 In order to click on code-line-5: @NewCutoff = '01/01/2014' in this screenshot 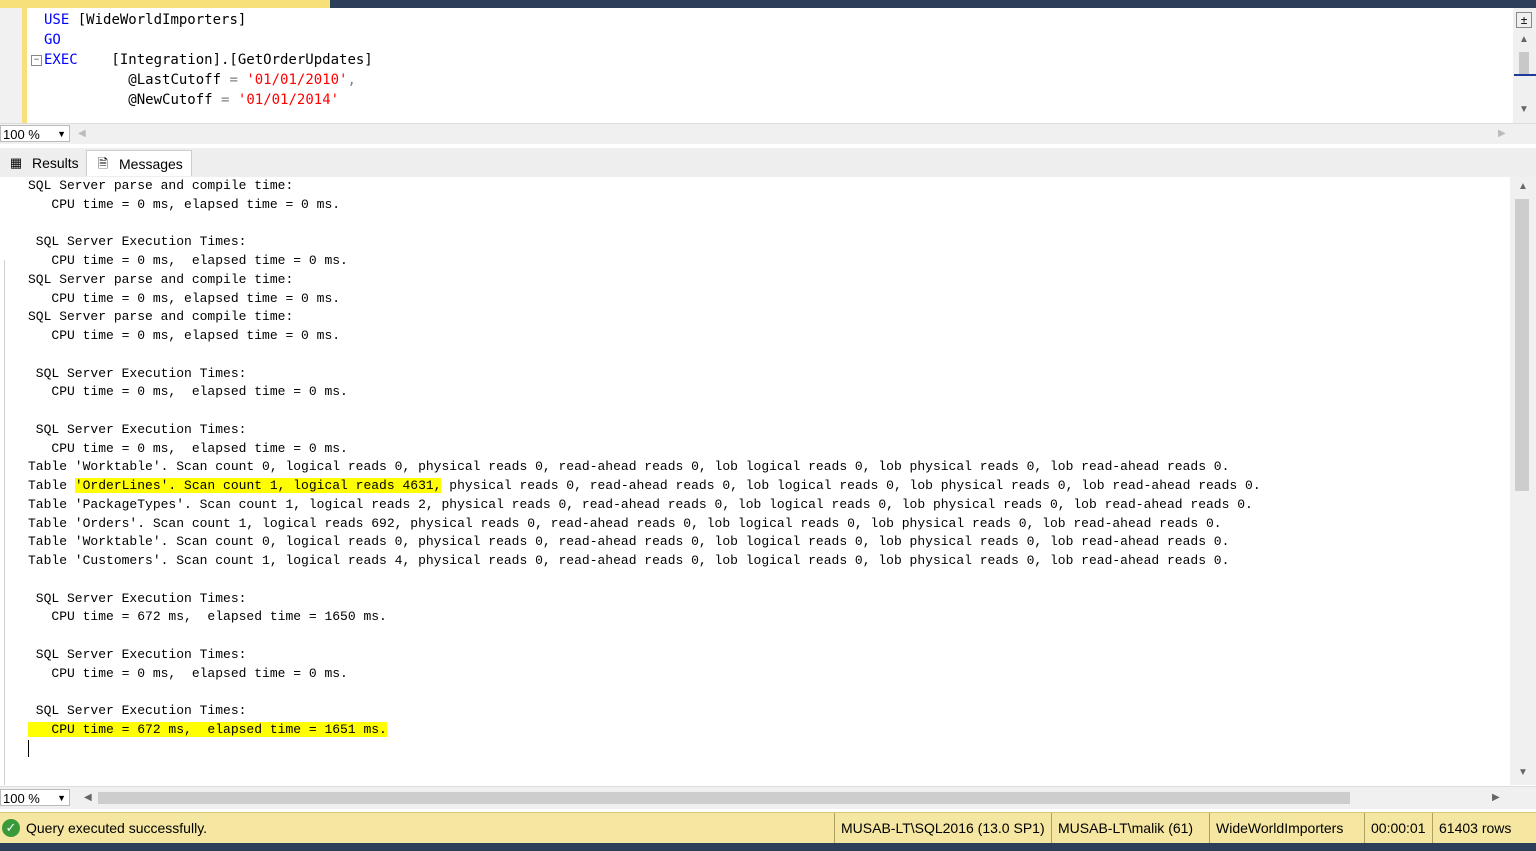, I will do `click(191, 100)`.